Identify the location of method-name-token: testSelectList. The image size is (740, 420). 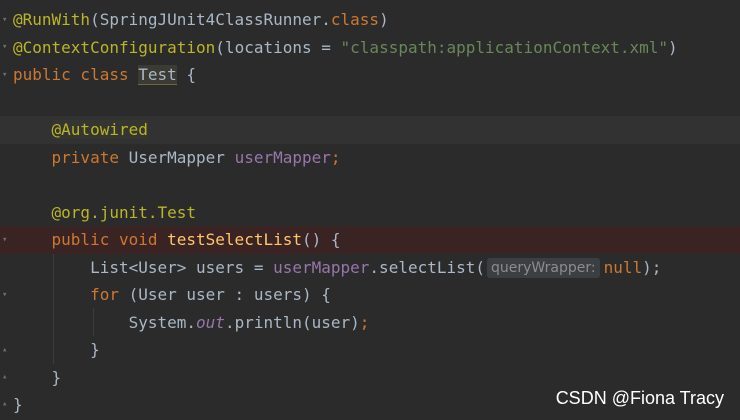
(234, 239).